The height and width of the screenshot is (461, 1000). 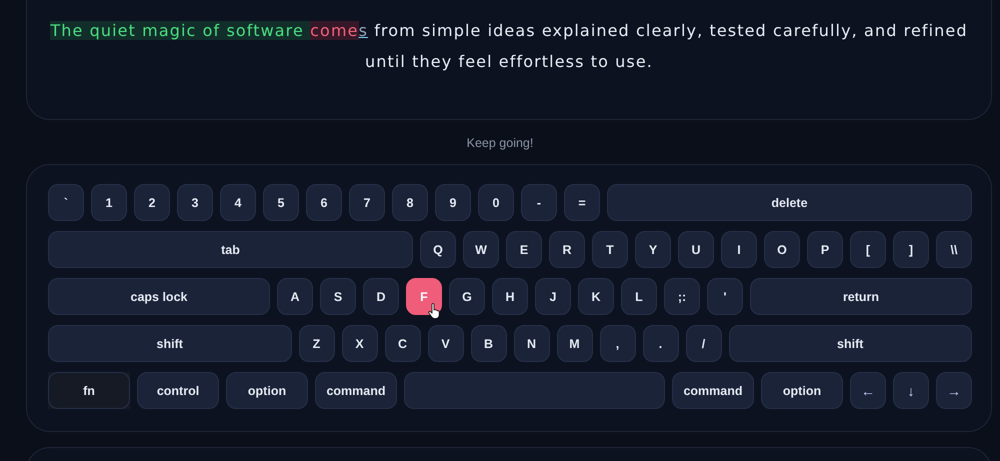 I want to click on keyboard-key: P, so click(x=825, y=249).